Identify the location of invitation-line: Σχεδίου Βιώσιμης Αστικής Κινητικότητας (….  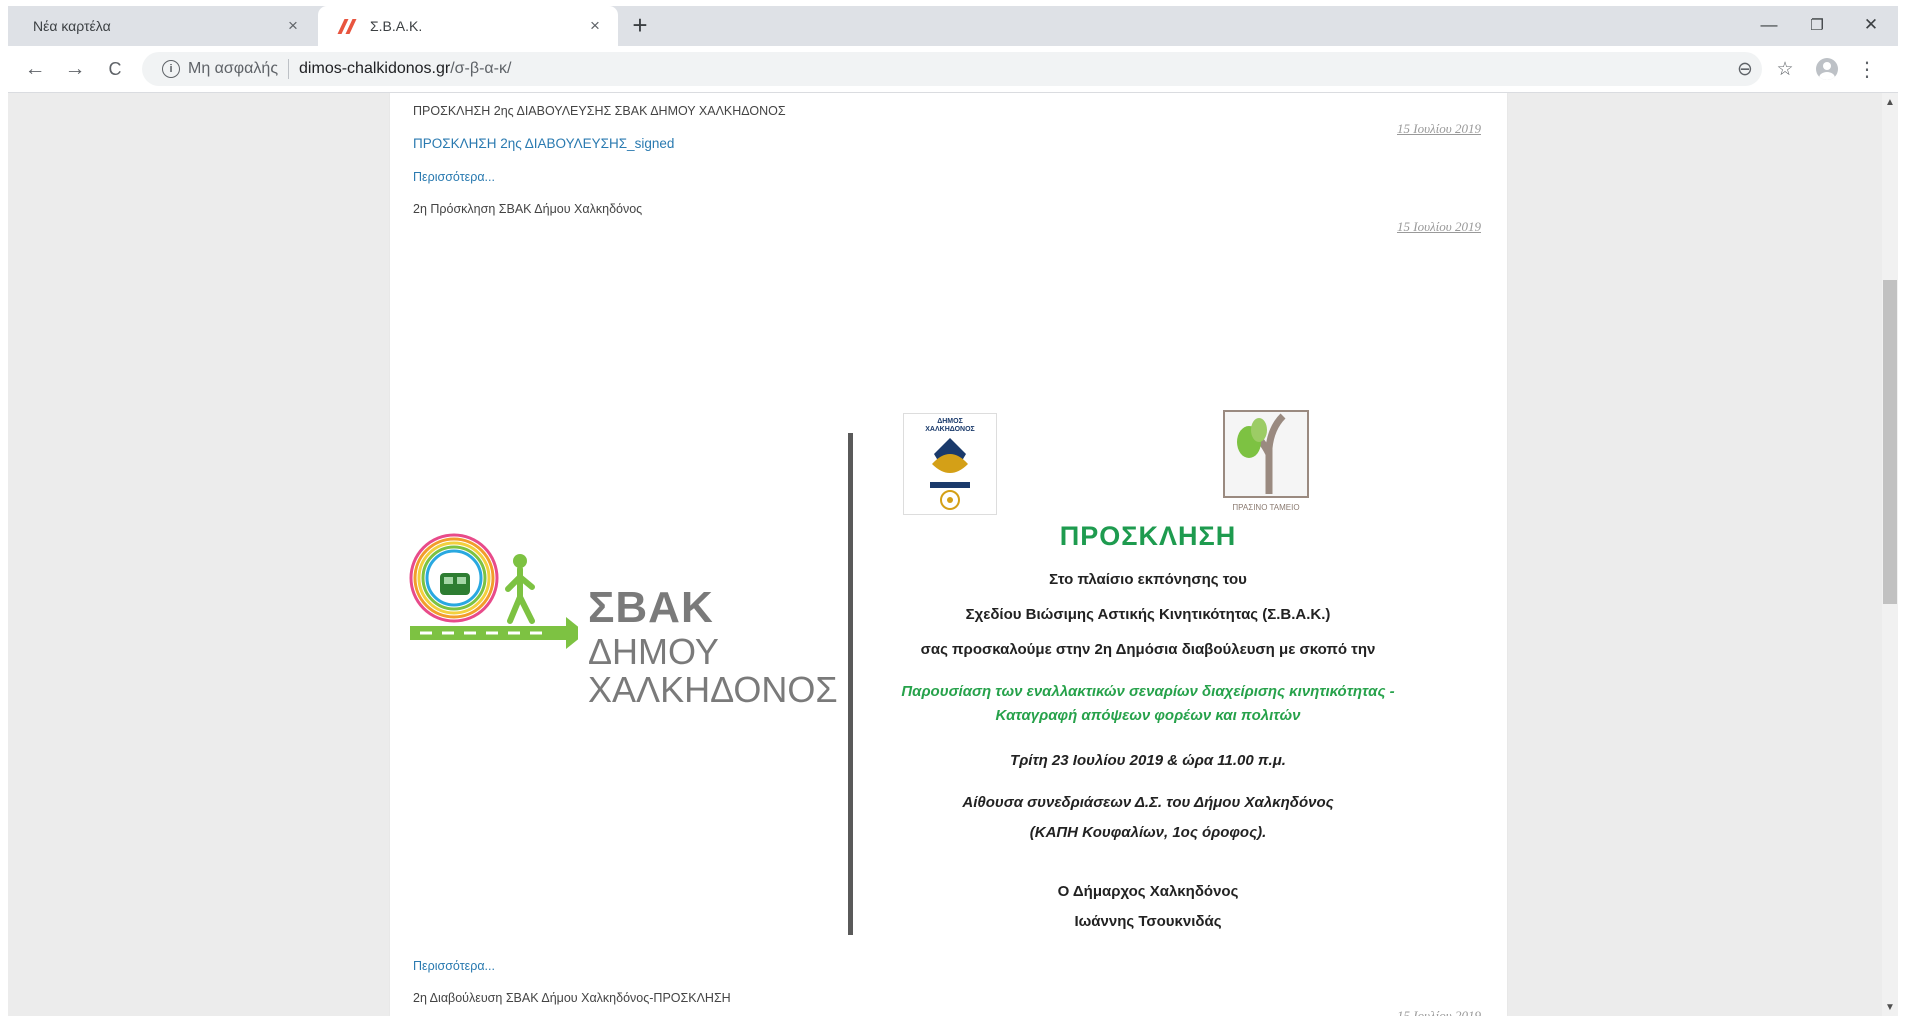
(1148, 614).